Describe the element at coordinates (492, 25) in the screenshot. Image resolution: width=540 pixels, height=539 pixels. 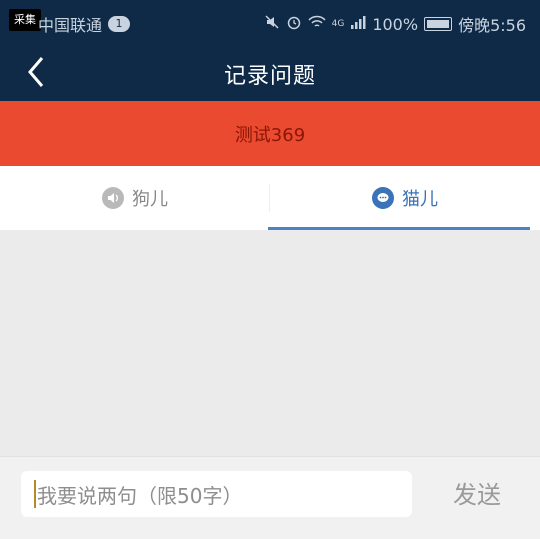
I see `clock: 傍晚5:56` at that location.